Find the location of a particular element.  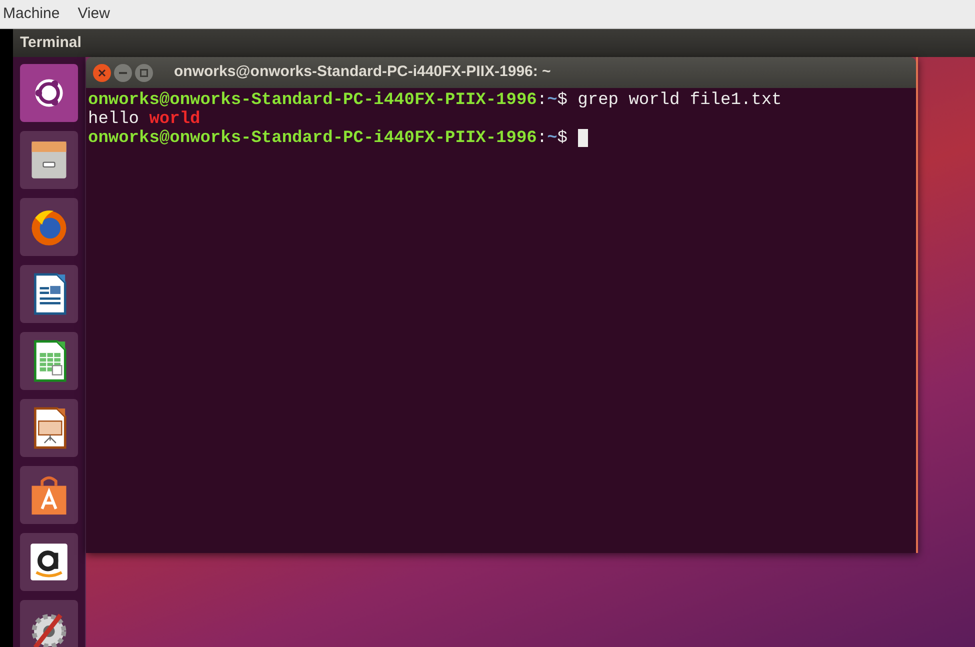

minimize-button is located at coordinates (123, 73).